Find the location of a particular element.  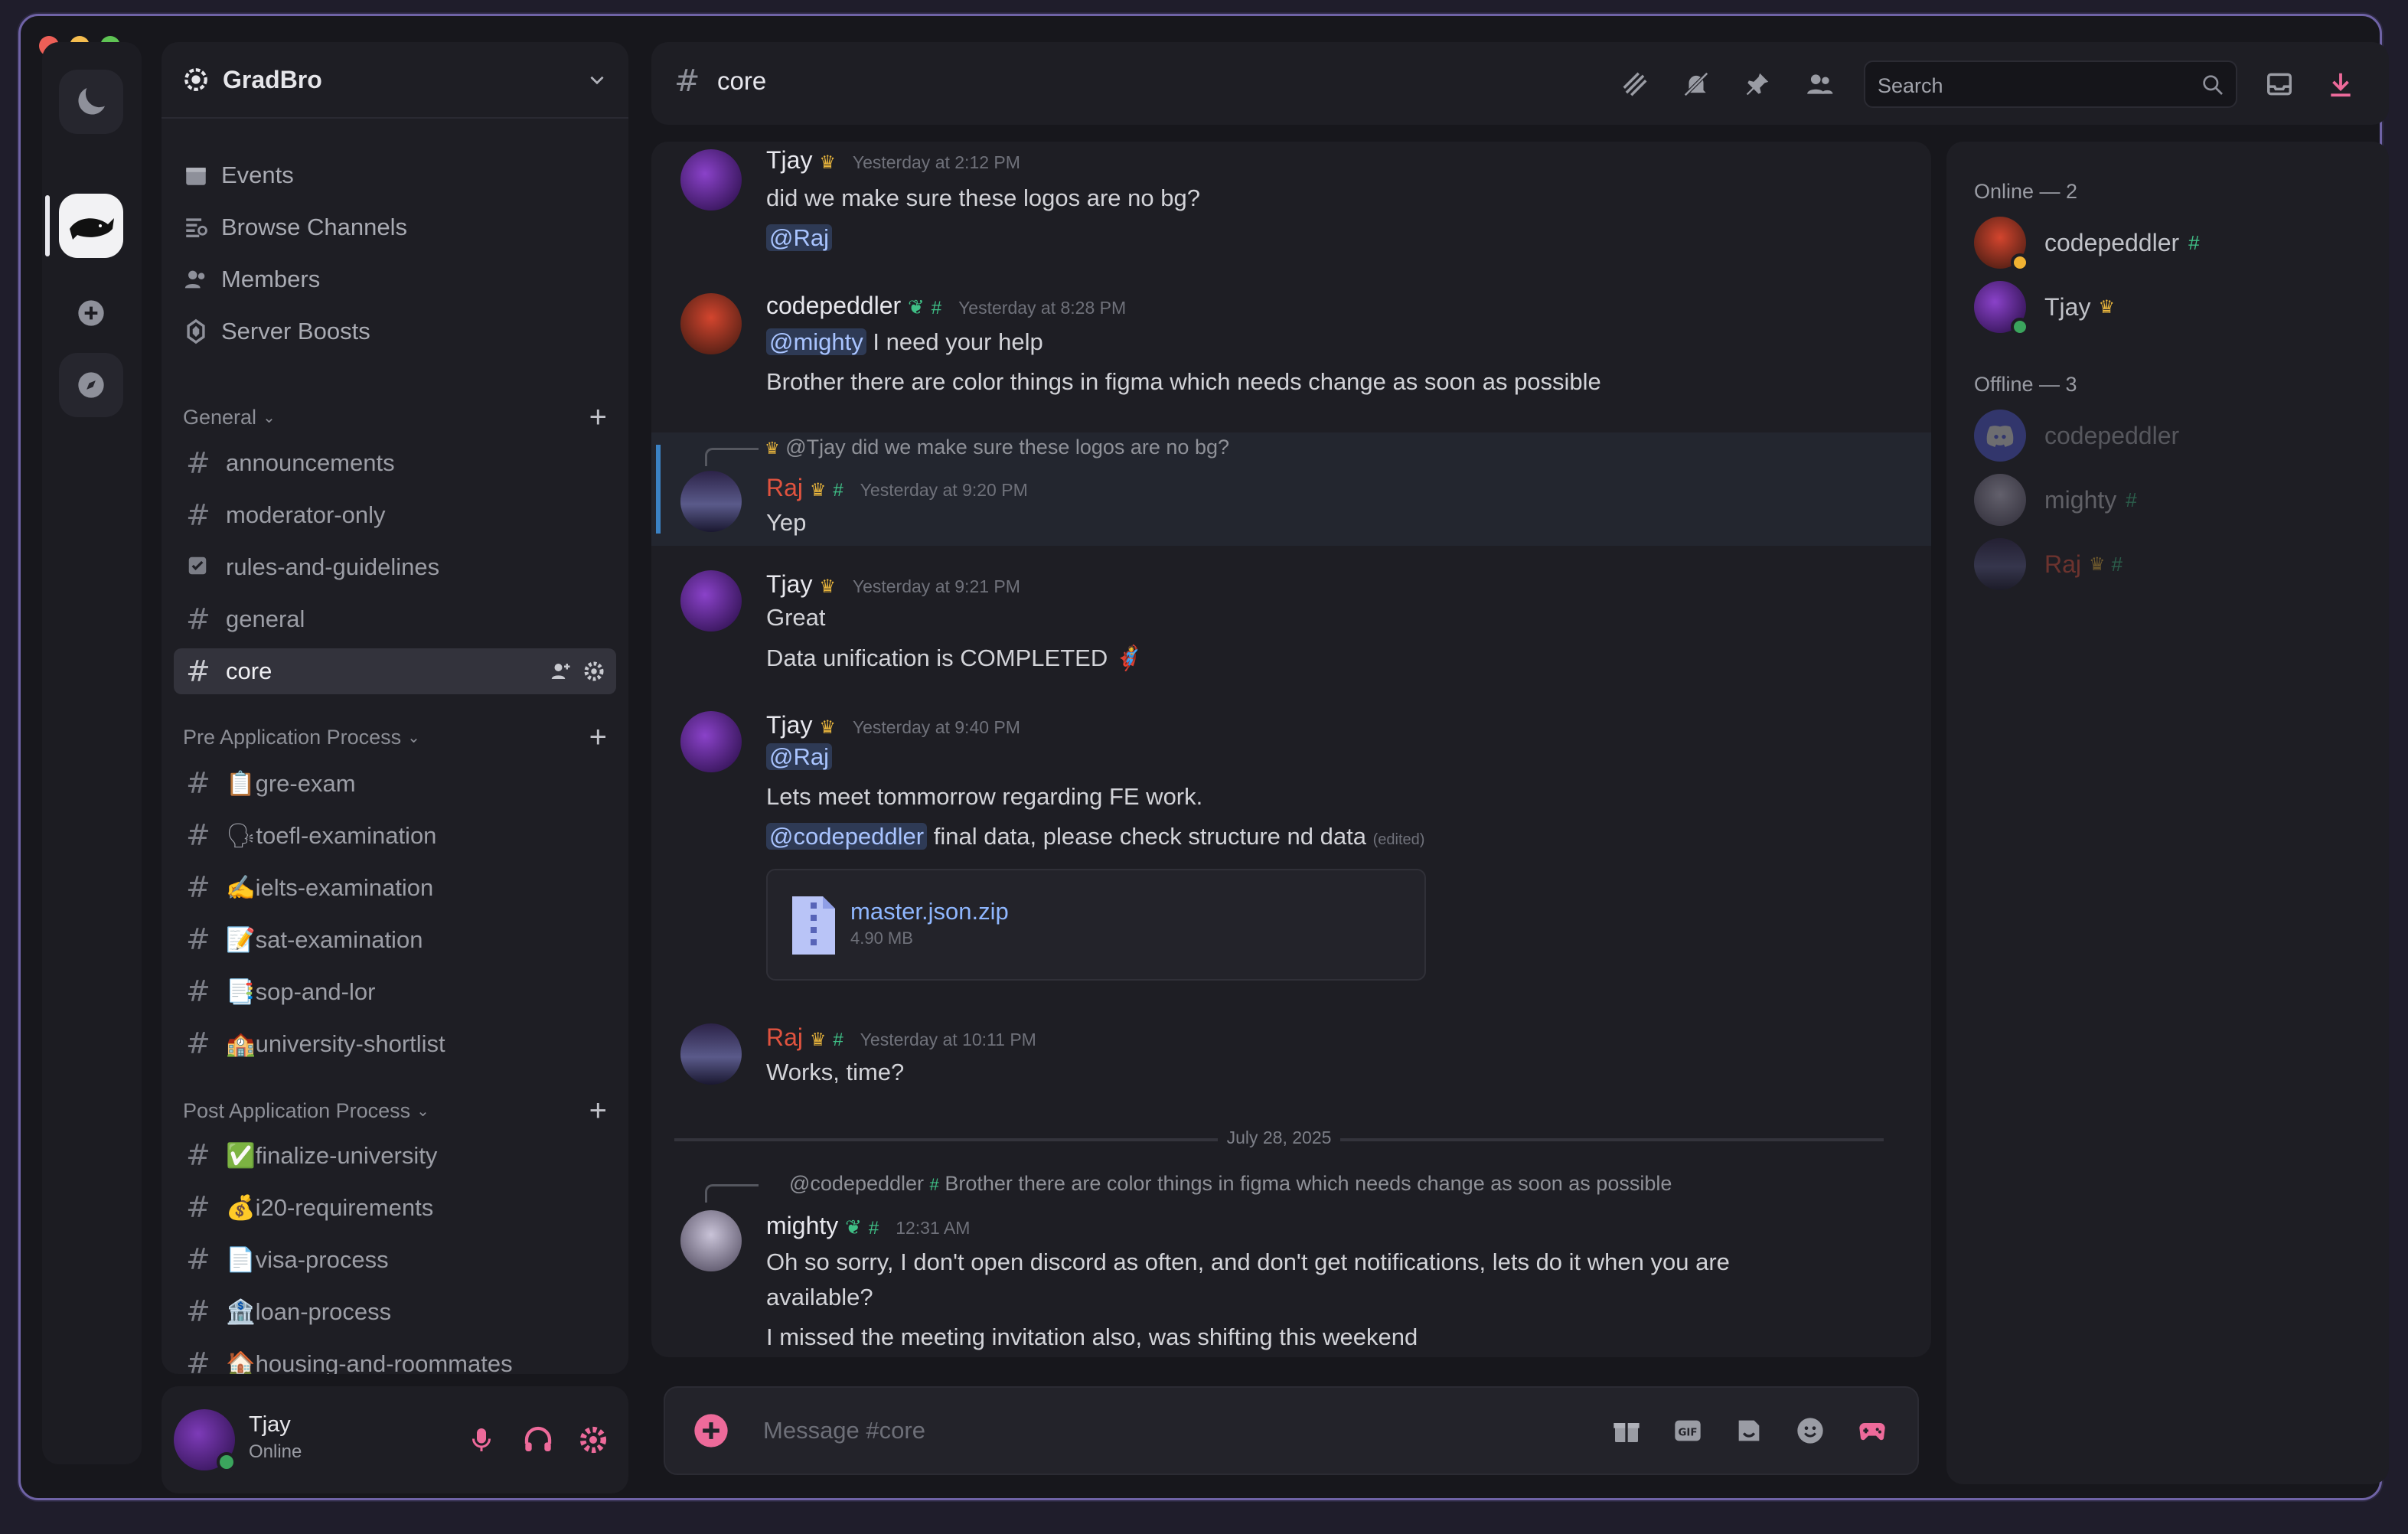

channel-finalize-university: # ✅finalize-university is located at coordinates (395, 1155).